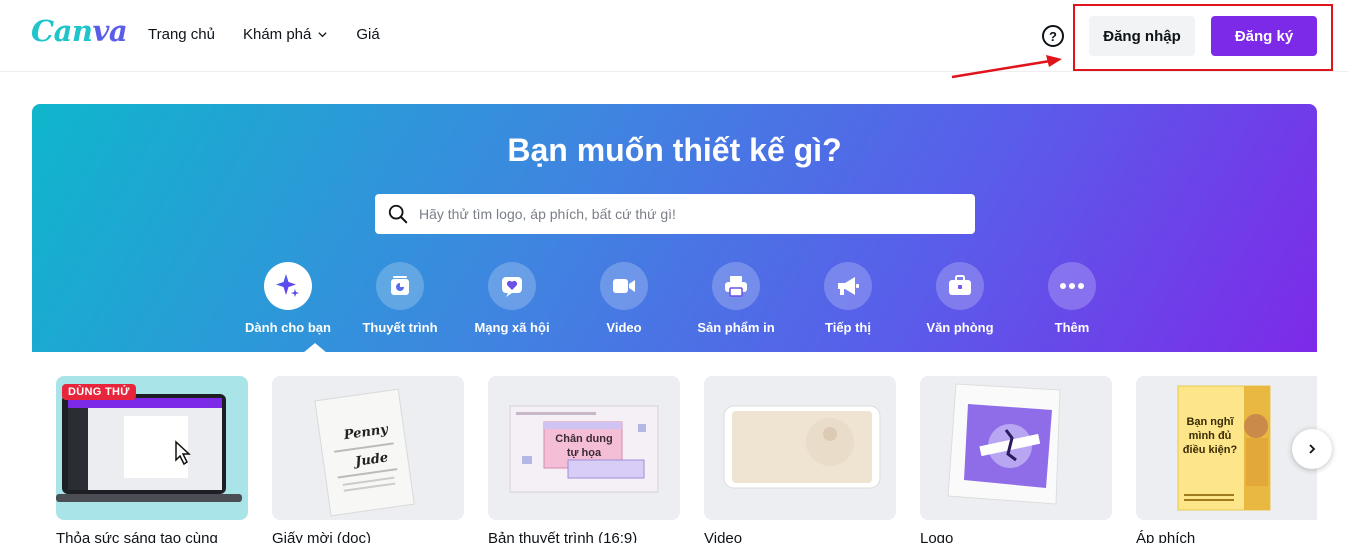 The width and height of the screenshot is (1348, 543). I want to click on category-label: Thêm, so click(1072, 327).